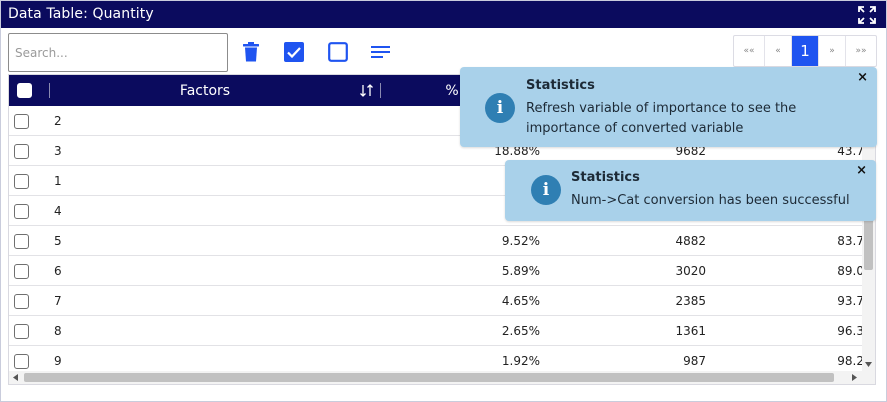 This screenshot has height=402, width=887. What do you see at coordinates (338, 52) in the screenshot?
I see `deselect-checkbox-icon` at bounding box center [338, 52].